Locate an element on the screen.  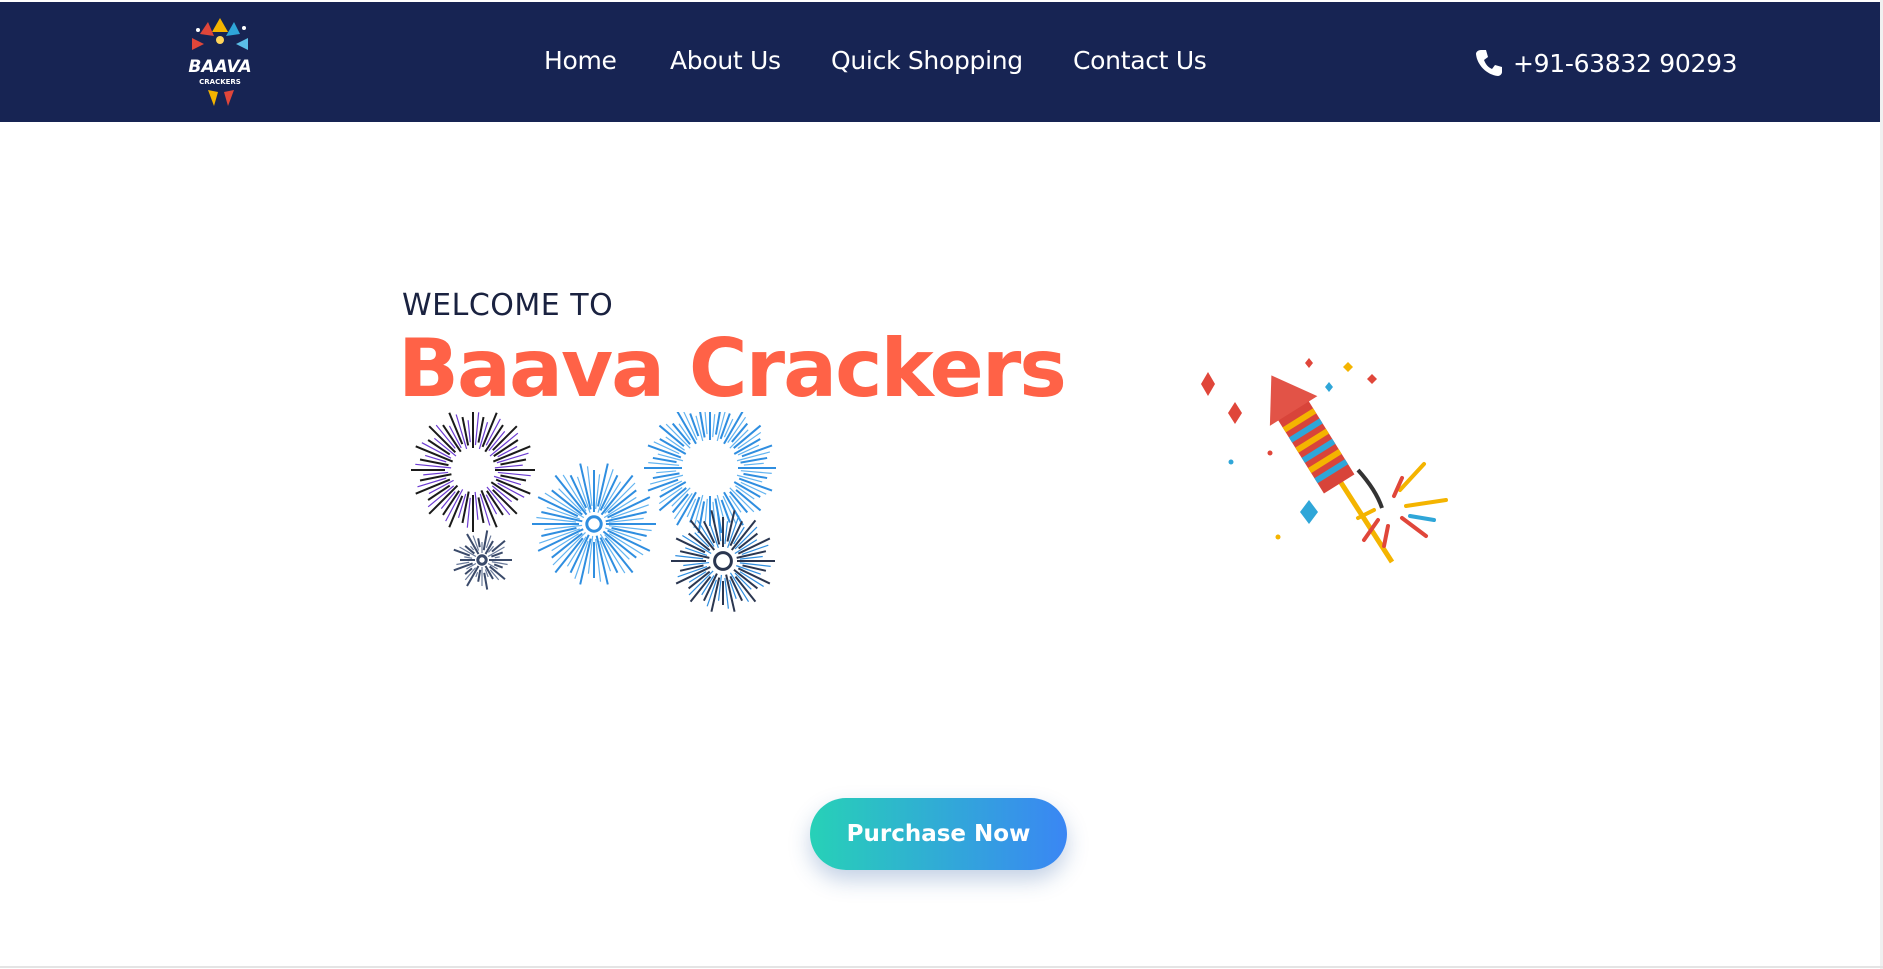
nav-quick-shopping: Quick Shopping is located at coordinates (927, 60).